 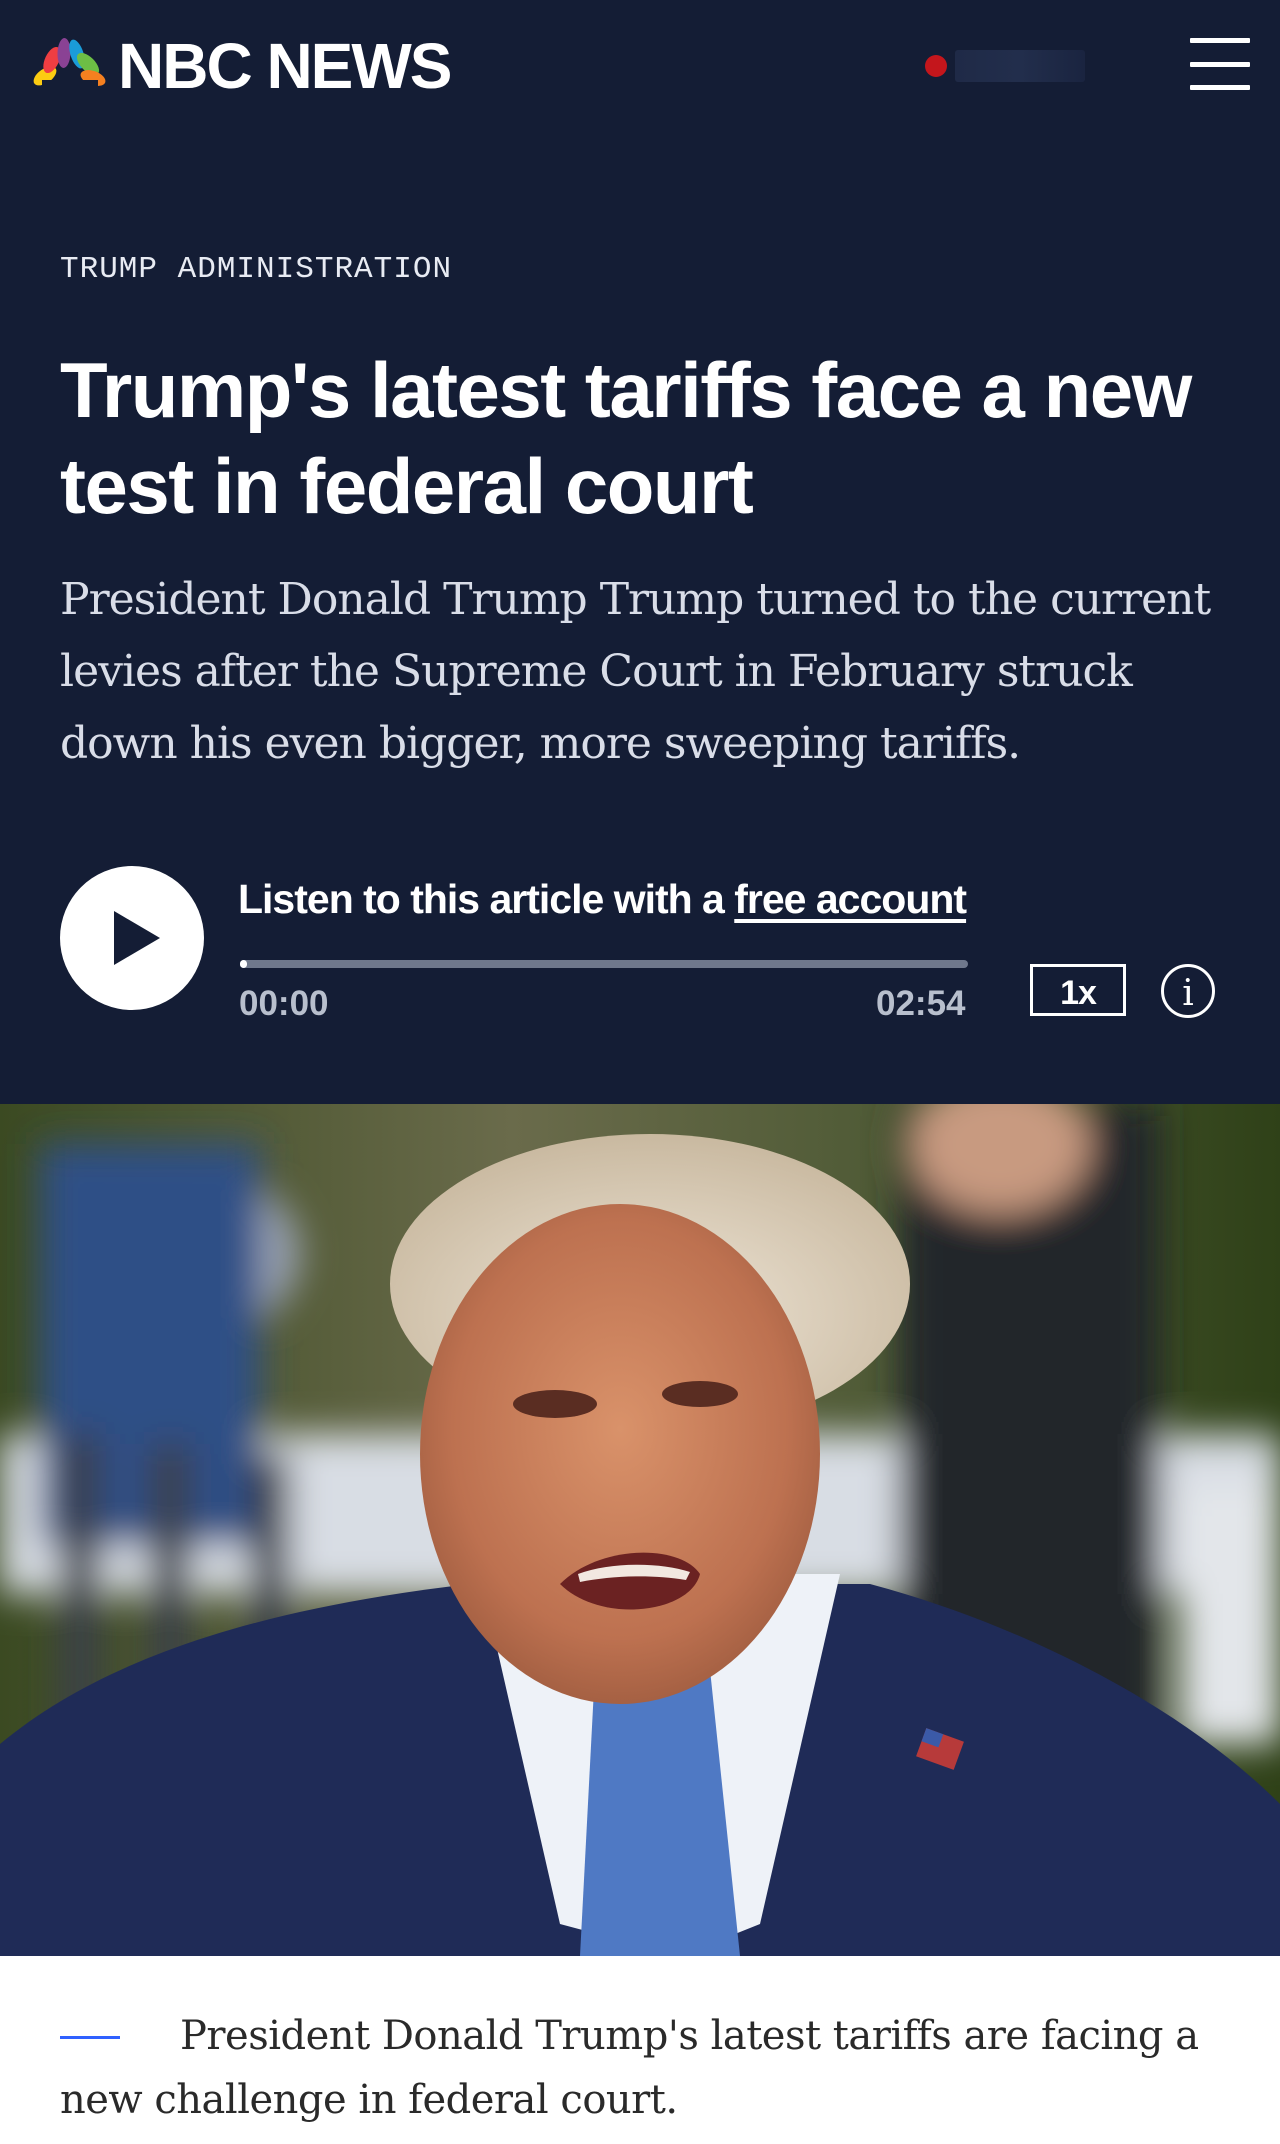 What do you see at coordinates (137, 938) in the screenshot?
I see `play-icon` at bounding box center [137, 938].